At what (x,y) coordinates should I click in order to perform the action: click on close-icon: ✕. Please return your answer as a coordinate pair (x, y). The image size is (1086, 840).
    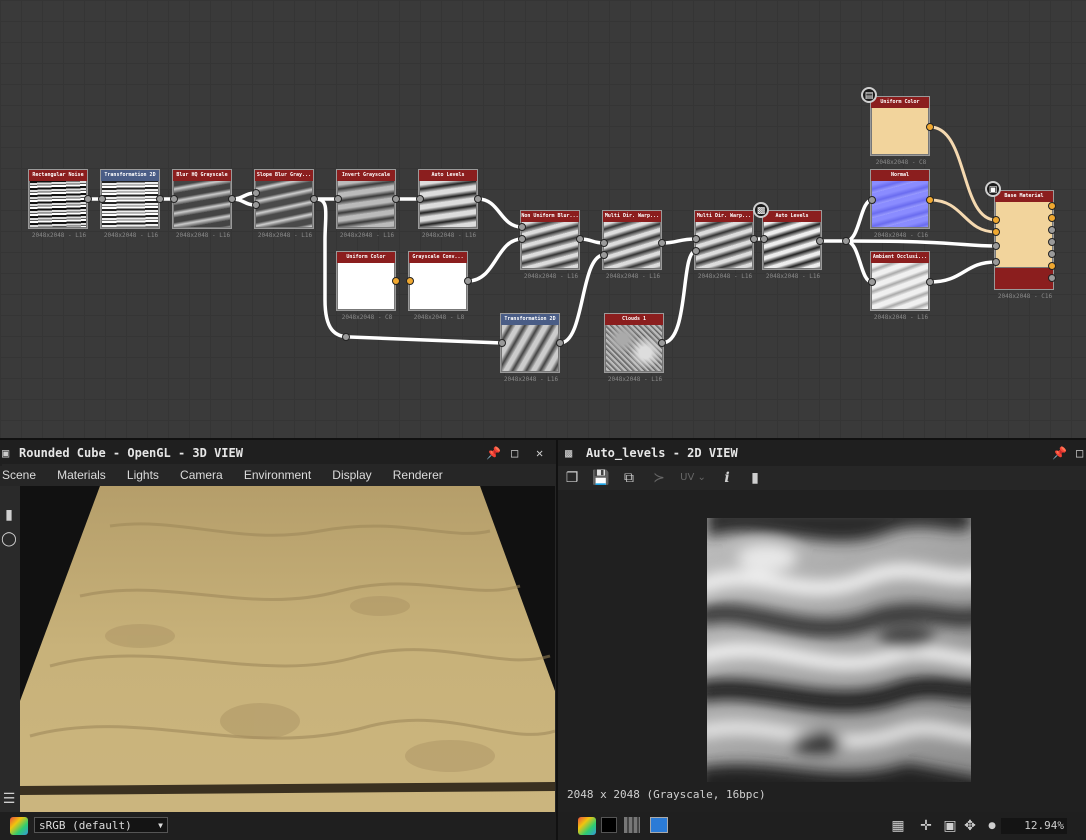
    Looking at the image, I should click on (539, 453).